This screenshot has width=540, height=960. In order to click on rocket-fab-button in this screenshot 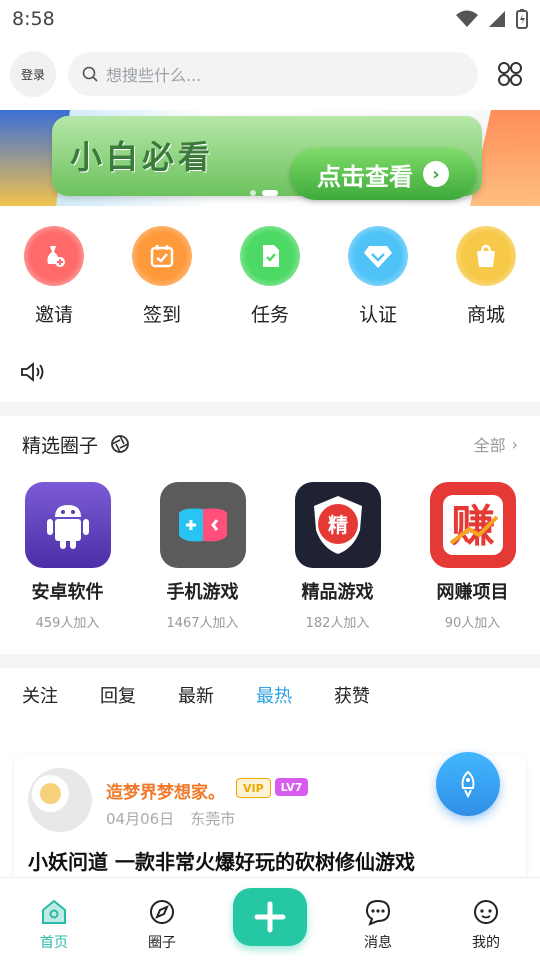, I will do `click(468, 784)`.